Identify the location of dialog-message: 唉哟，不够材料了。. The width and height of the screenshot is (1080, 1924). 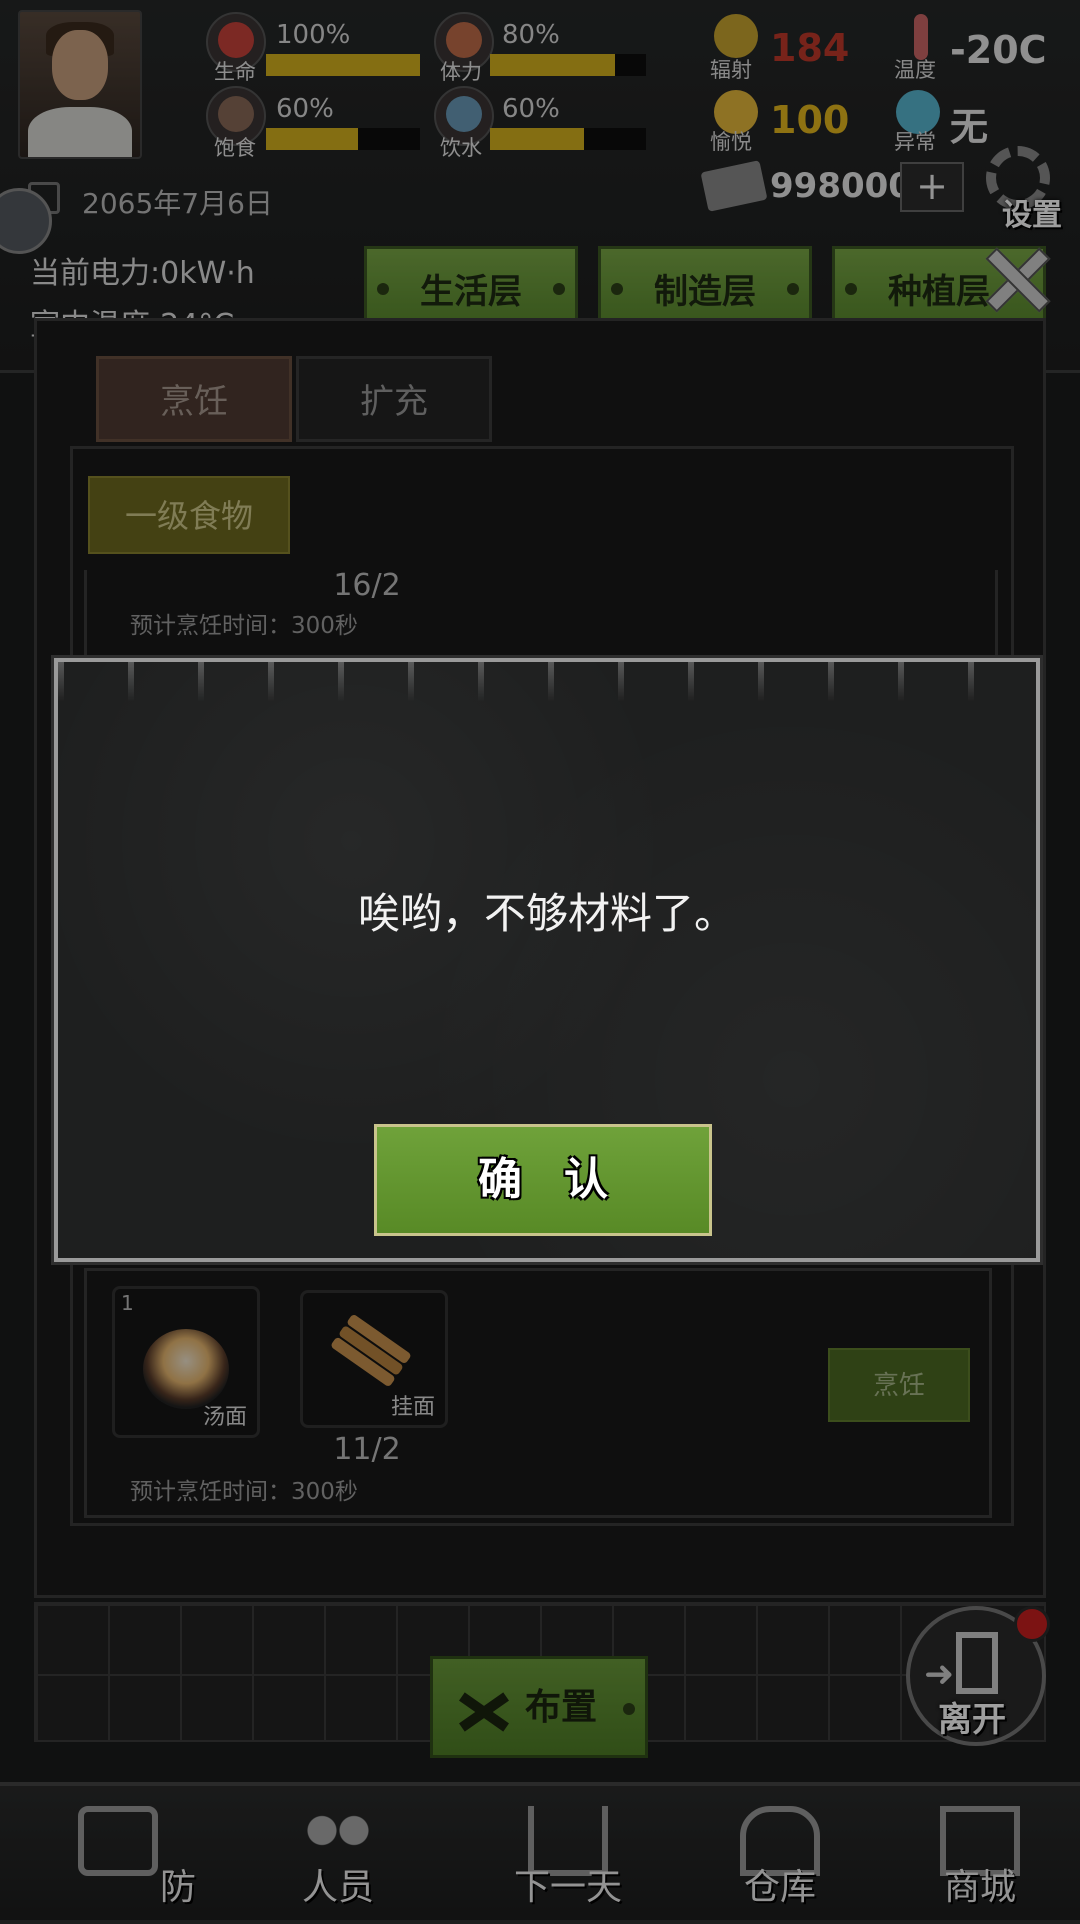
(546, 913).